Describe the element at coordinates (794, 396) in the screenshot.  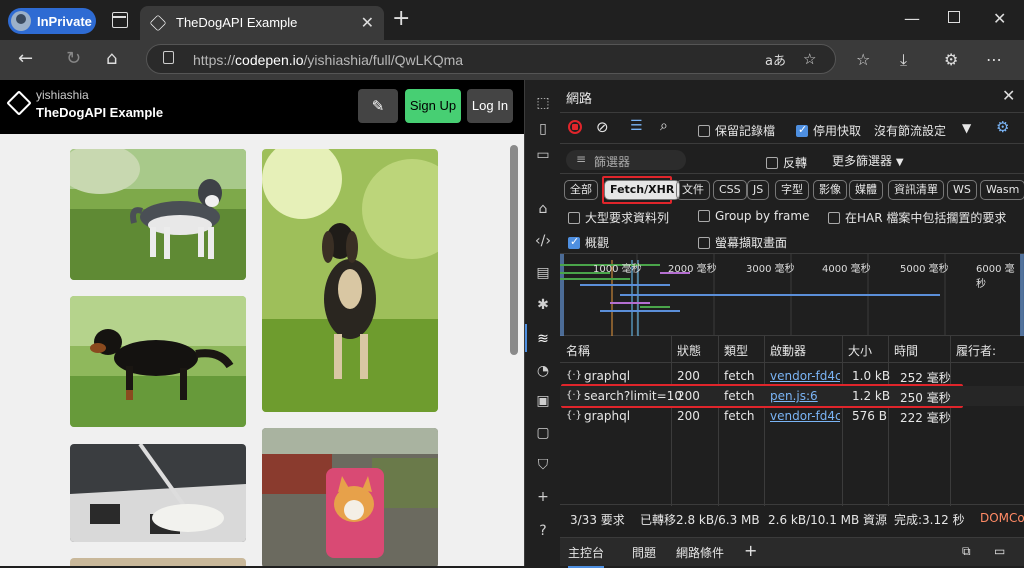
I see `request-initiator: pen.js:6` at that location.